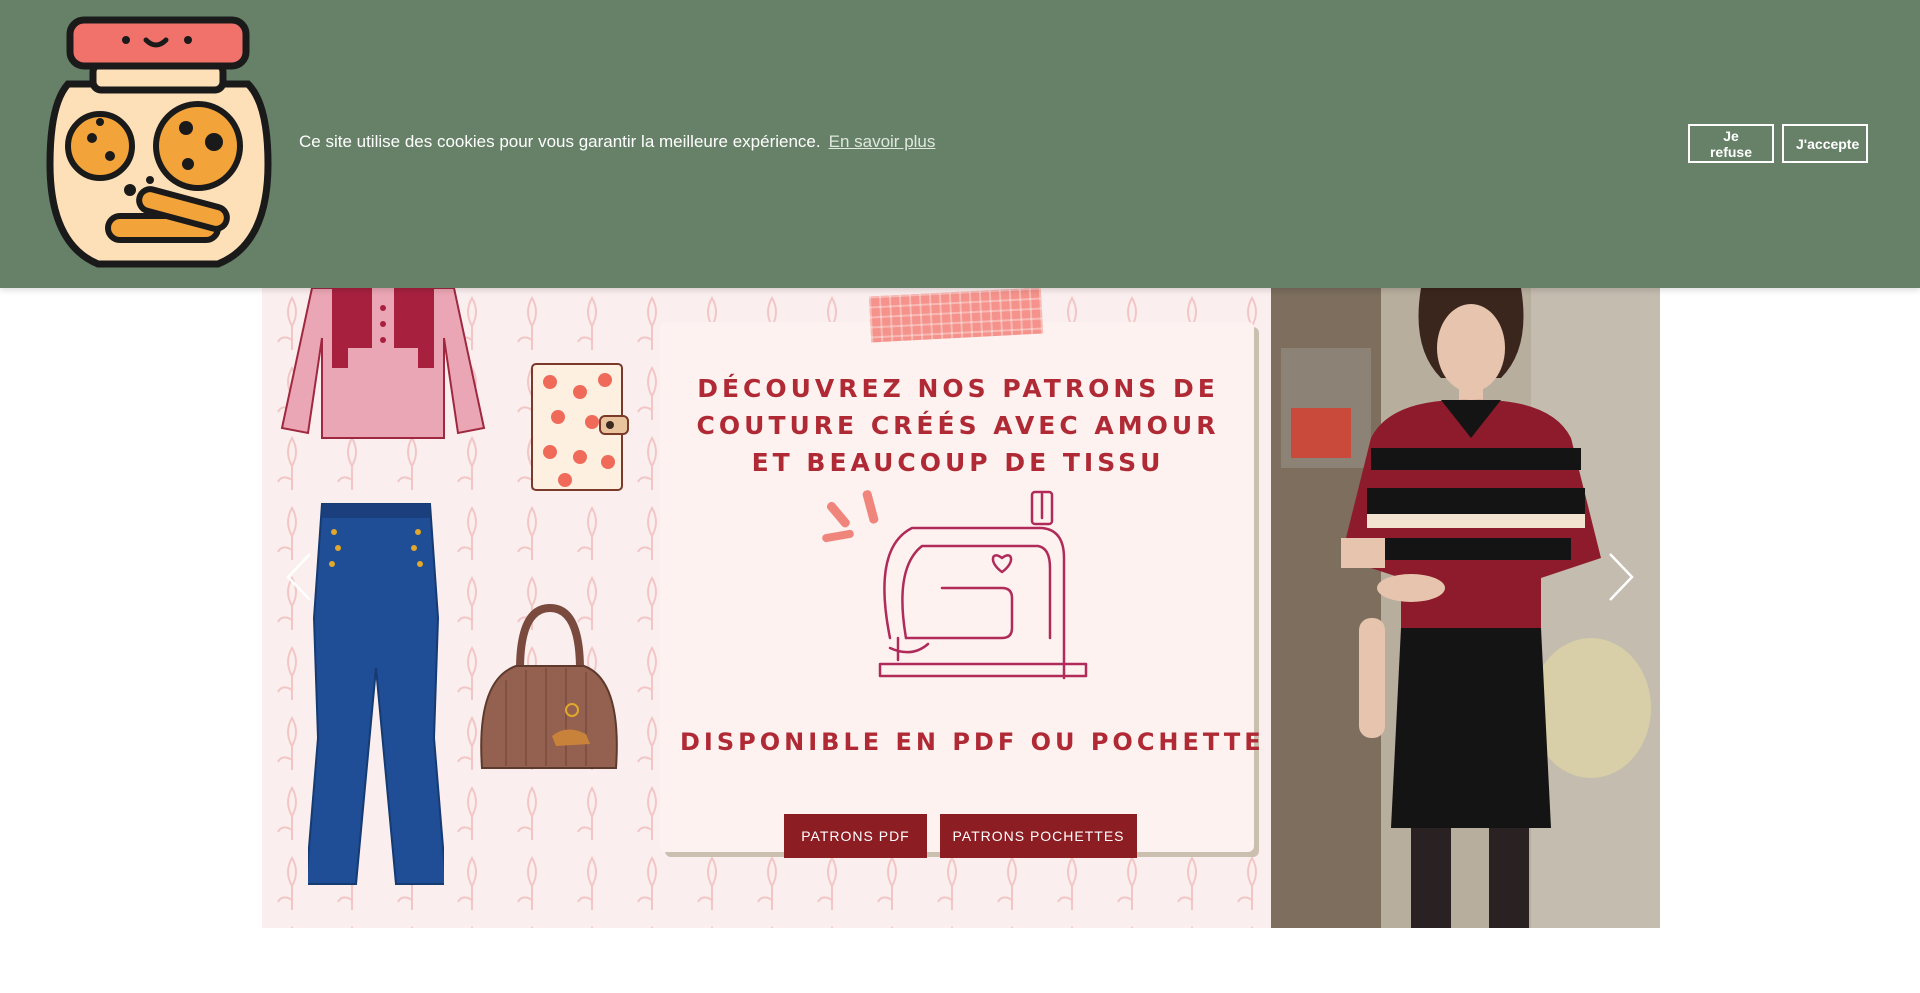 The width and height of the screenshot is (1920, 993). I want to click on learn-more-link: En savoir plus, so click(882, 142).